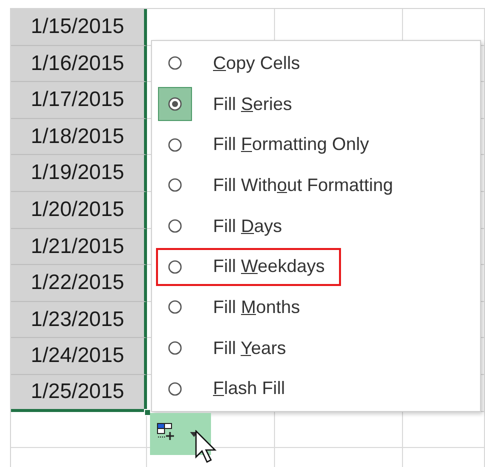 The image size is (485, 467). What do you see at coordinates (247, 226) in the screenshot?
I see `menu-item-label: Fill Days` at bounding box center [247, 226].